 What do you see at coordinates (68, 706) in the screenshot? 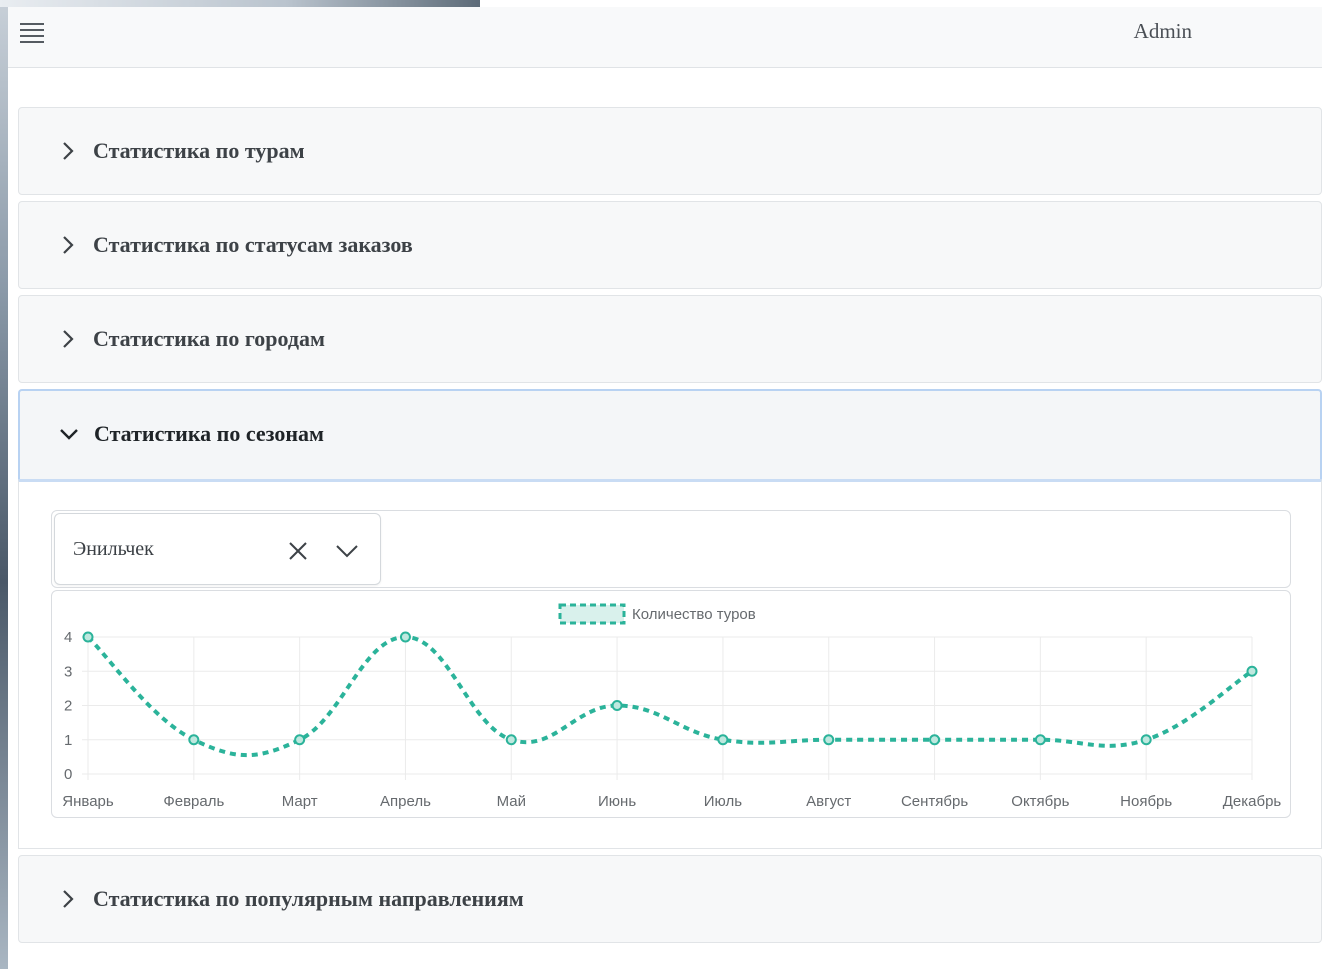
I see `y-tick-label: 2` at bounding box center [68, 706].